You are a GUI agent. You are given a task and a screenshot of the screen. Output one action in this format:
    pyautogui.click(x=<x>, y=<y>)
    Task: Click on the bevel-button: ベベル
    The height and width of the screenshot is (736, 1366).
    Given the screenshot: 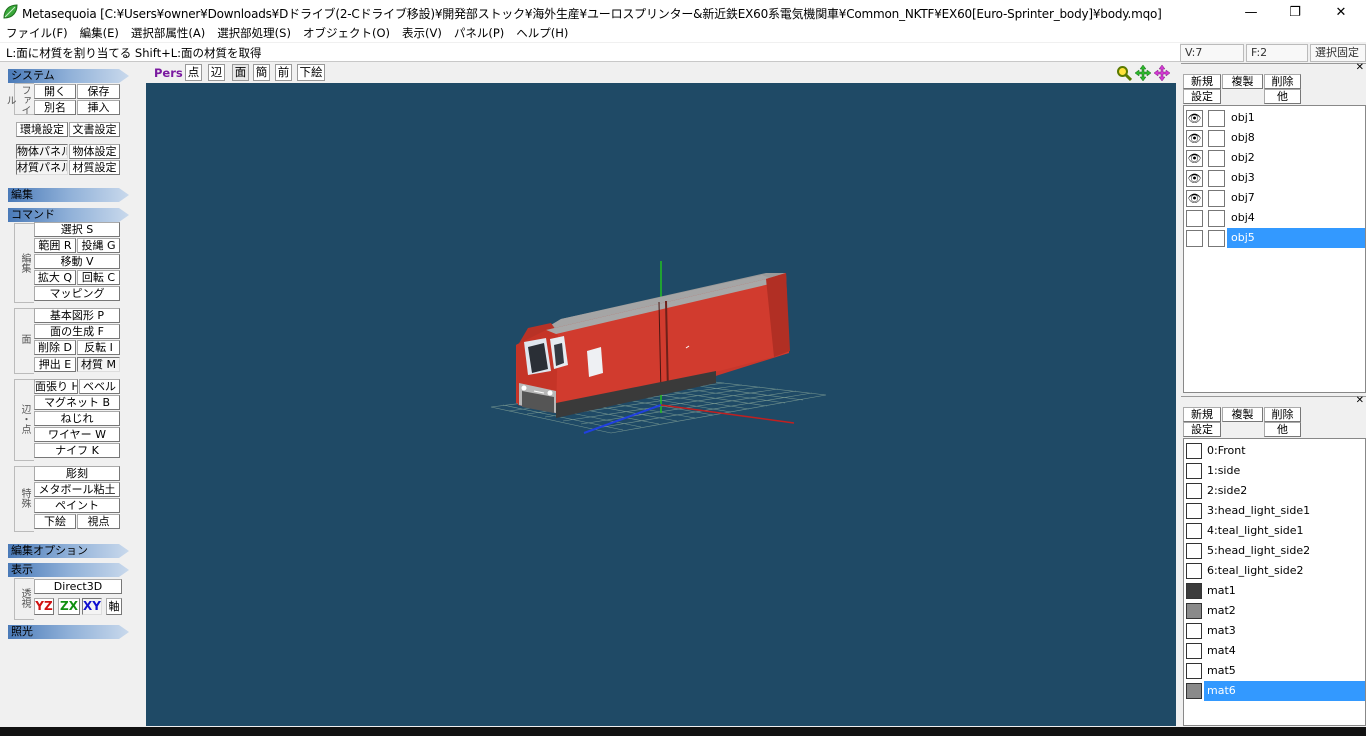 What is the action you would take?
    pyautogui.click(x=99, y=386)
    